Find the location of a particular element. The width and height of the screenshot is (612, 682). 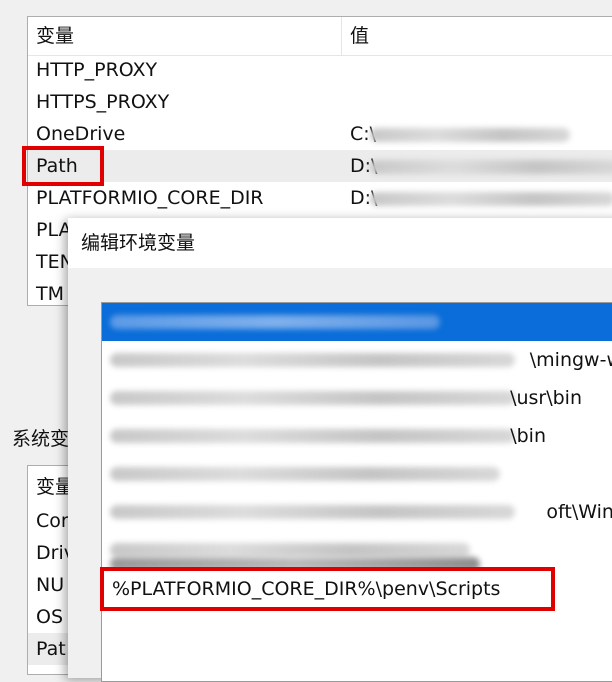

dialog-title: 编辑环境变量 is located at coordinates (138, 243).